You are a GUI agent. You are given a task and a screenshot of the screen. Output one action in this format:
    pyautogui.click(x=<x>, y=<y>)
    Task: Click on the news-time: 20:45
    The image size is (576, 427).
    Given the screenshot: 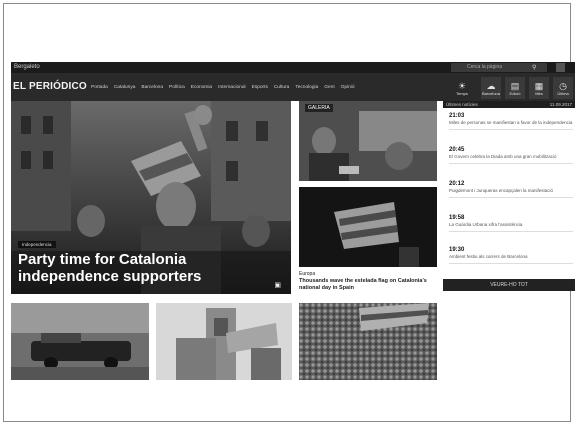 What is the action you would take?
    pyautogui.click(x=457, y=150)
    